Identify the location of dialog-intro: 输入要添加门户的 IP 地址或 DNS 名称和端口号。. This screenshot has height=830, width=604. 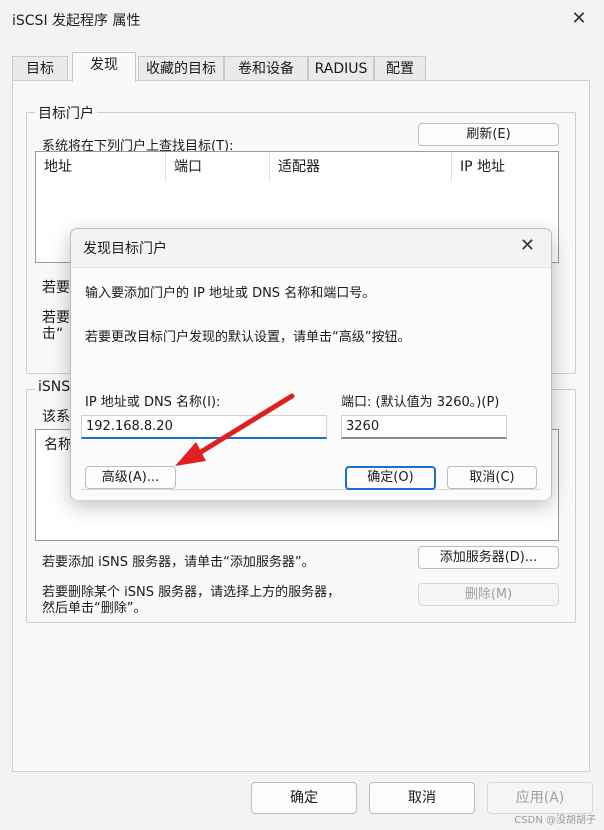
(230, 293).